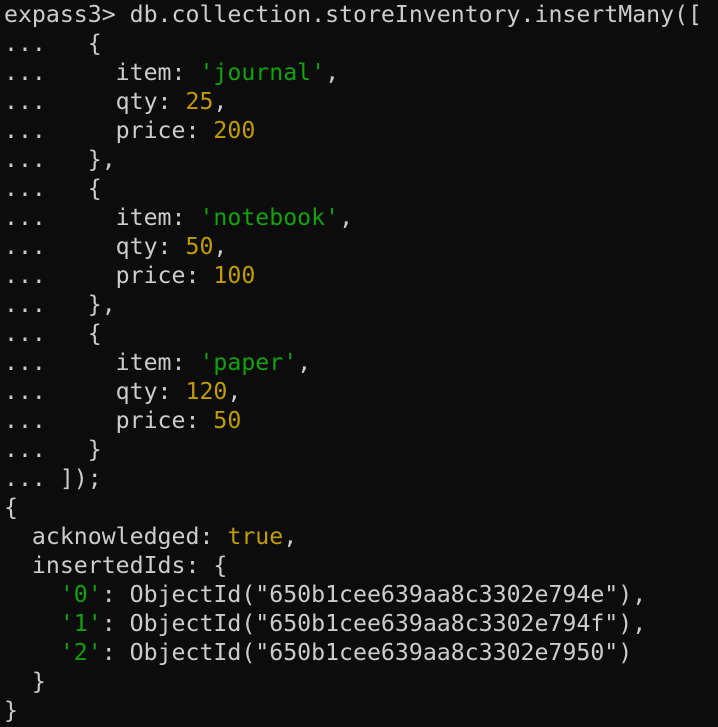  What do you see at coordinates (374, 623) in the screenshot?
I see `code-text: : ObjectId("650b1cee639aa8c3302e794f"),` at bounding box center [374, 623].